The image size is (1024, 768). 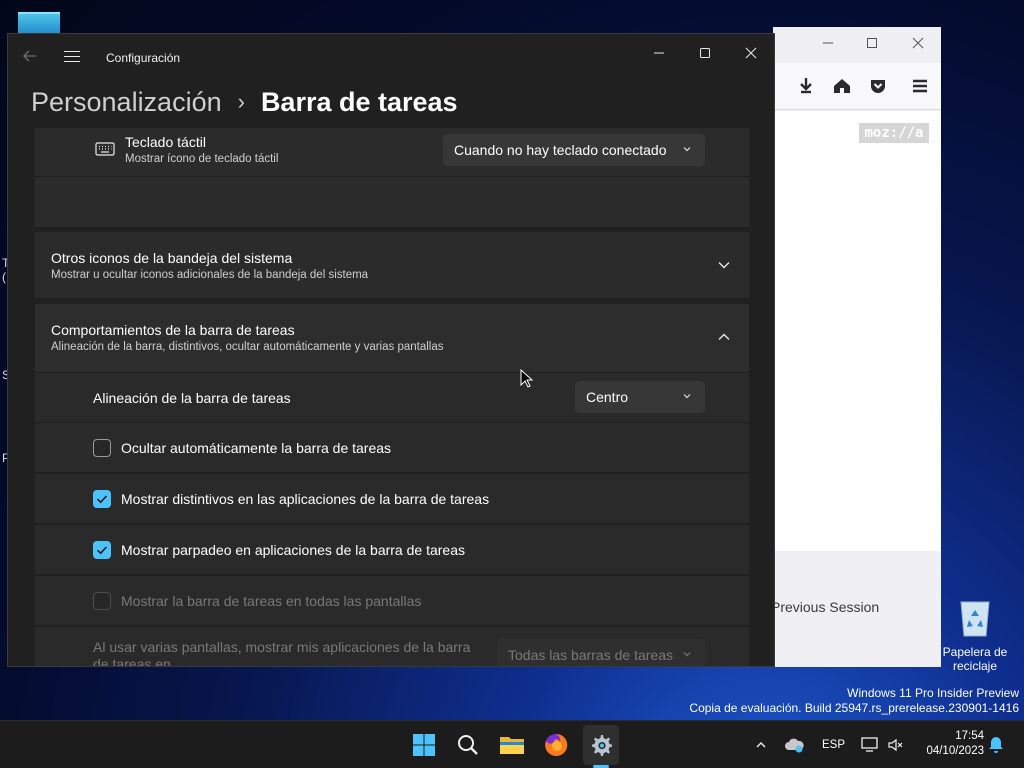 I want to click on firefox-window: moz://a Previous Session, so click(x=857, y=347).